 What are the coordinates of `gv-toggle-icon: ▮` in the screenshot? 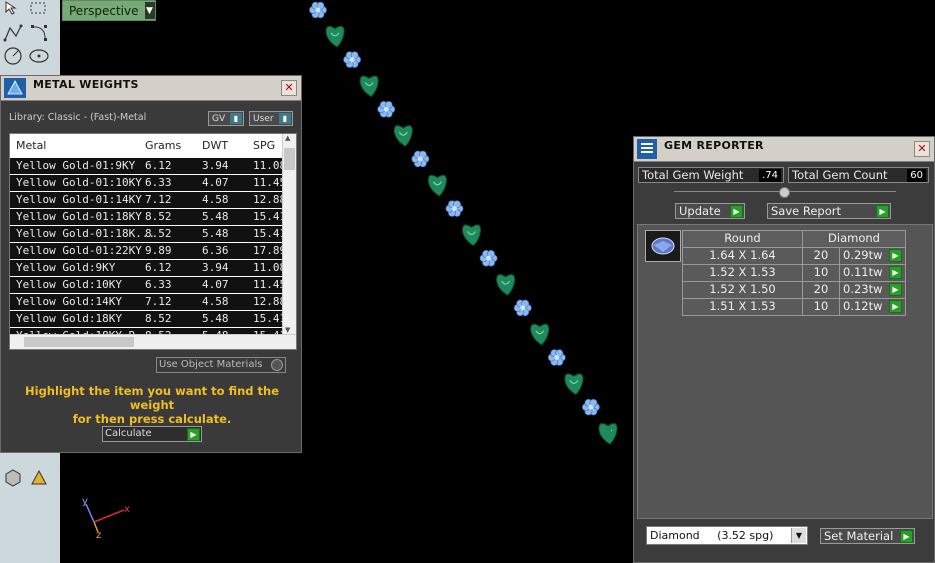 It's located at (236, 118).